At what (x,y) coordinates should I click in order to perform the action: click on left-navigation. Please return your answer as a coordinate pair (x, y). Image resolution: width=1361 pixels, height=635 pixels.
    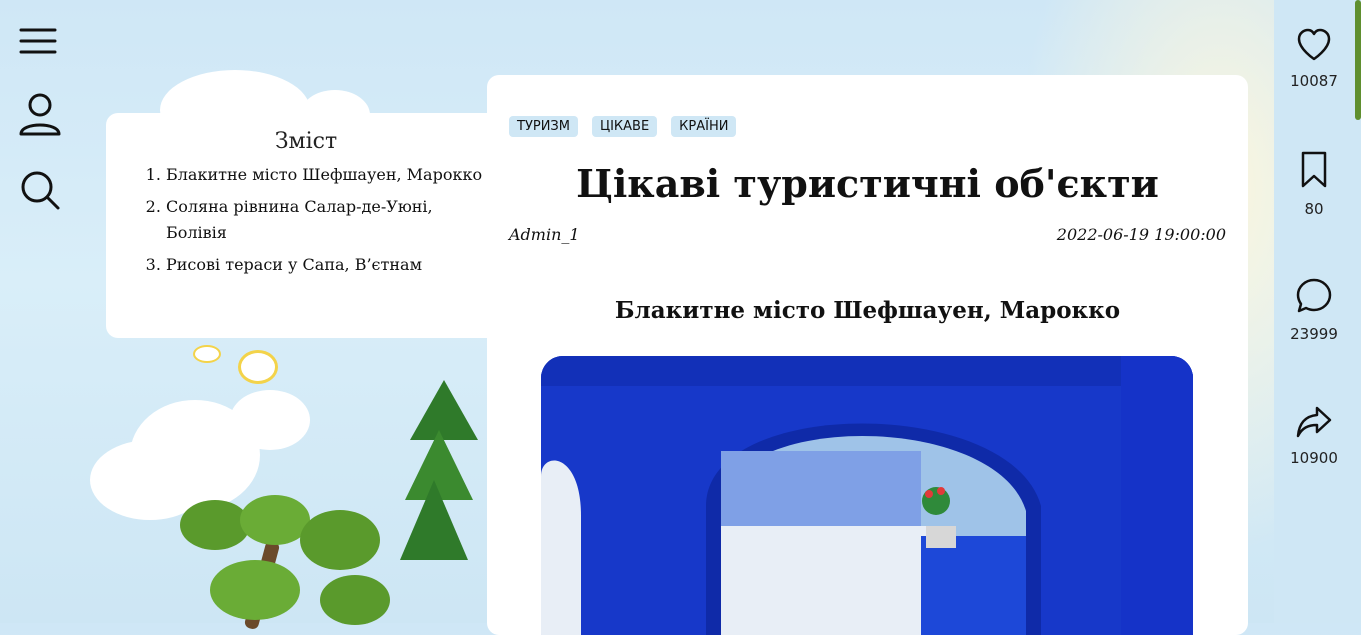
    Looking at the image, I should click on (40, 311).